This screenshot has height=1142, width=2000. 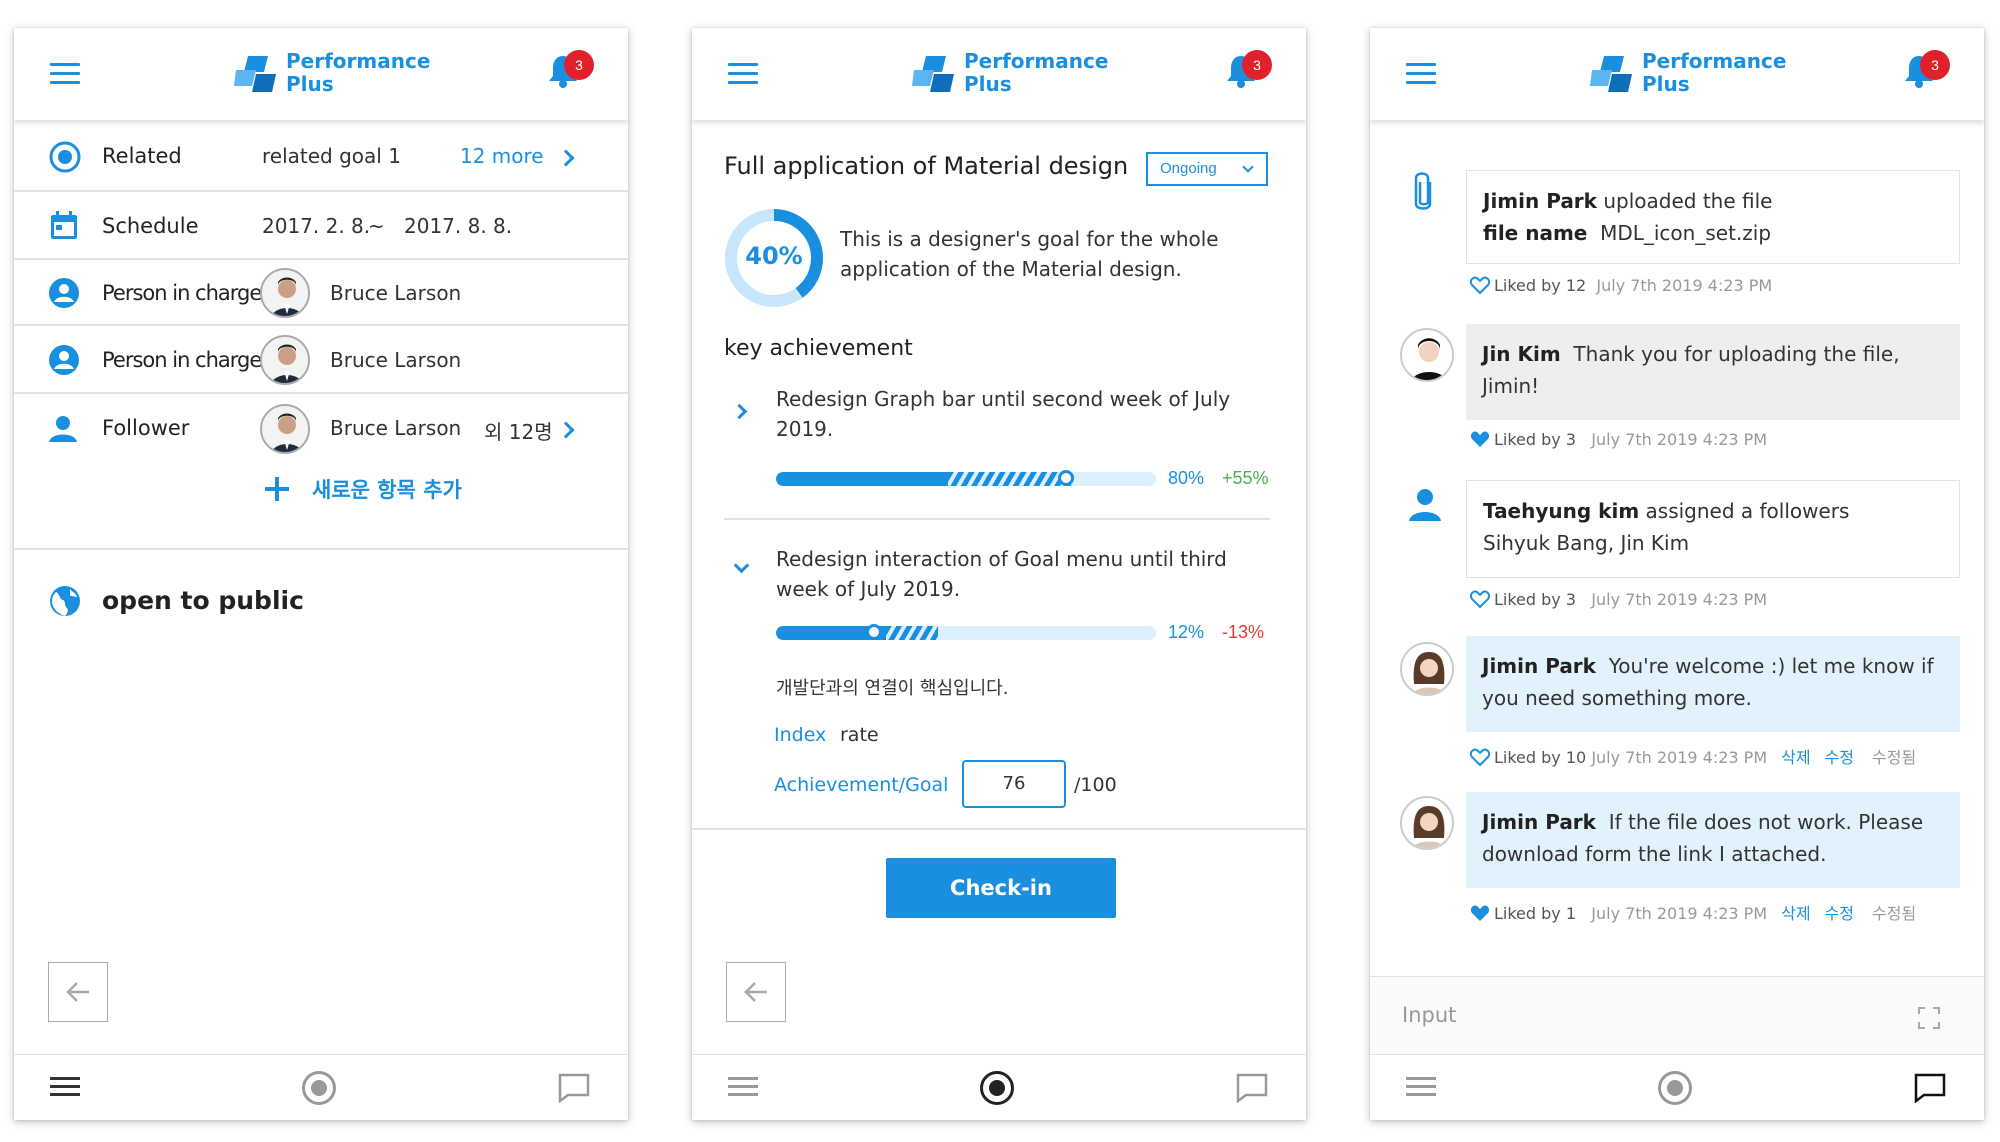 I want to click on liked-count: Liked by 1, so click(x=1535, y=913).